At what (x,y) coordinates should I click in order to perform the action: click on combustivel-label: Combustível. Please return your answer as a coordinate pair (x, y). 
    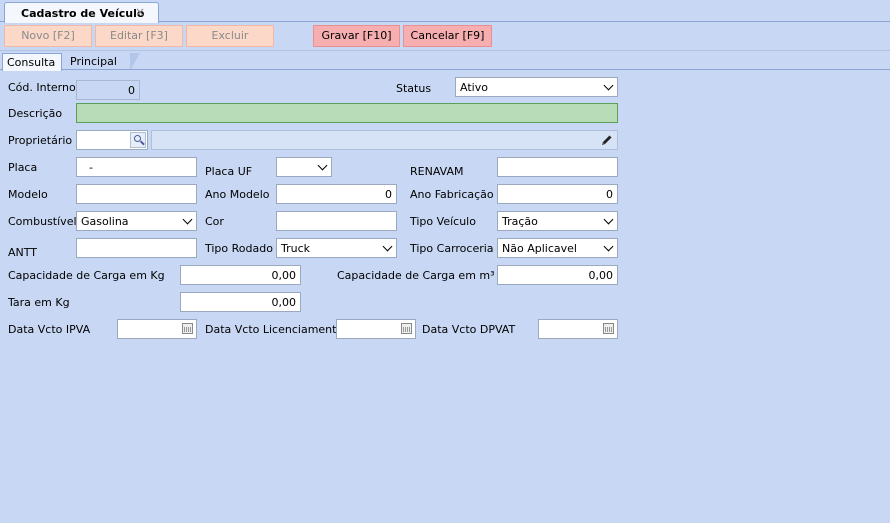
    Looking at the image, I should click on (42, 221).